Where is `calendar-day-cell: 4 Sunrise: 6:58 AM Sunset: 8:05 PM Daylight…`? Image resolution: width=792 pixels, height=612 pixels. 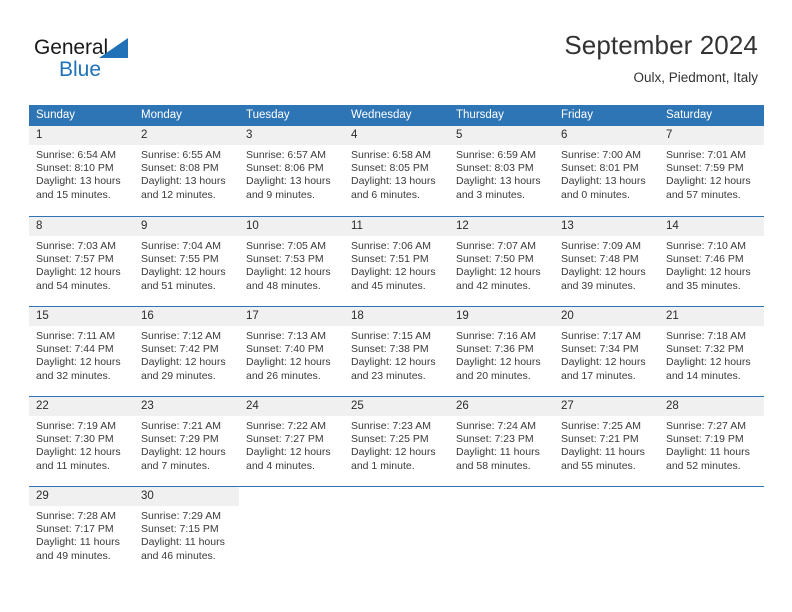
calendar-day-cell: 4 Sunrise: 6:58 AM Sunset: 8:05 PM Daylight… is located at coordinates (396, 171).